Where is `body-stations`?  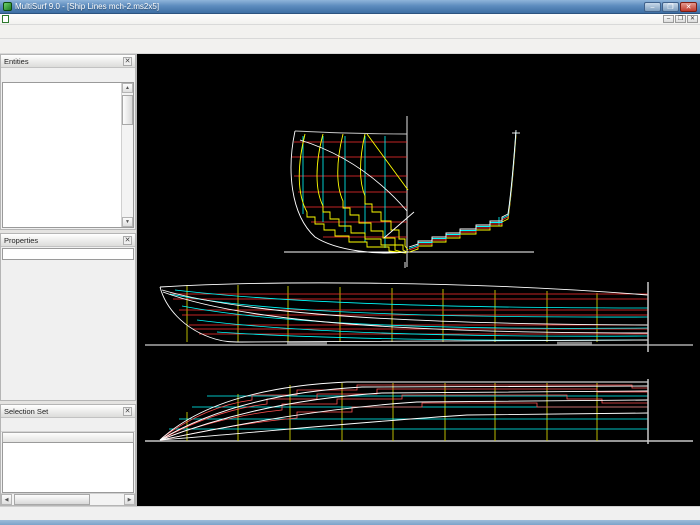
body-stations is located at coordinates (353, 193).